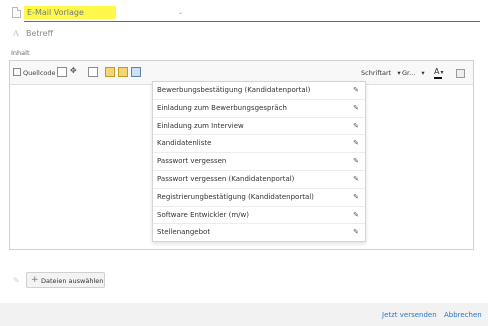 This screenshot has width=488, height=326. Describe the element at coordinates (62, 72) in the screenshot. I see `save-icon` at that location.